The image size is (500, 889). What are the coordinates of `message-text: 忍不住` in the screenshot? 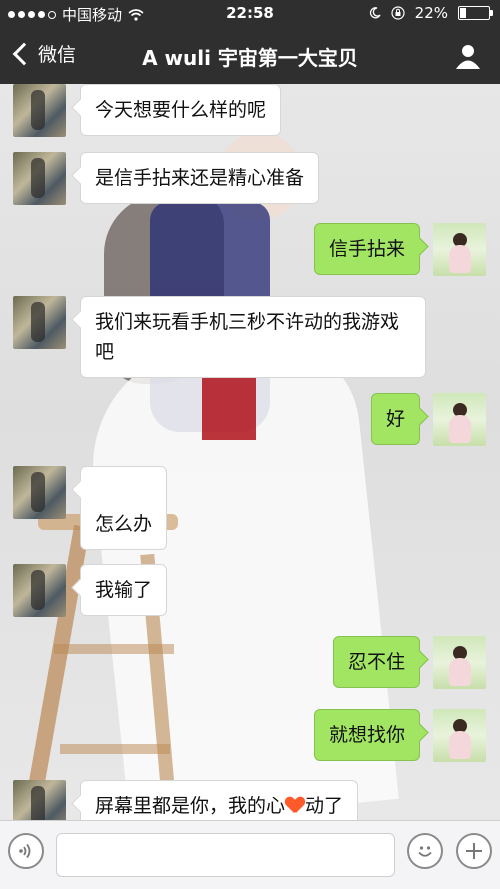 It's located at (376, 662).